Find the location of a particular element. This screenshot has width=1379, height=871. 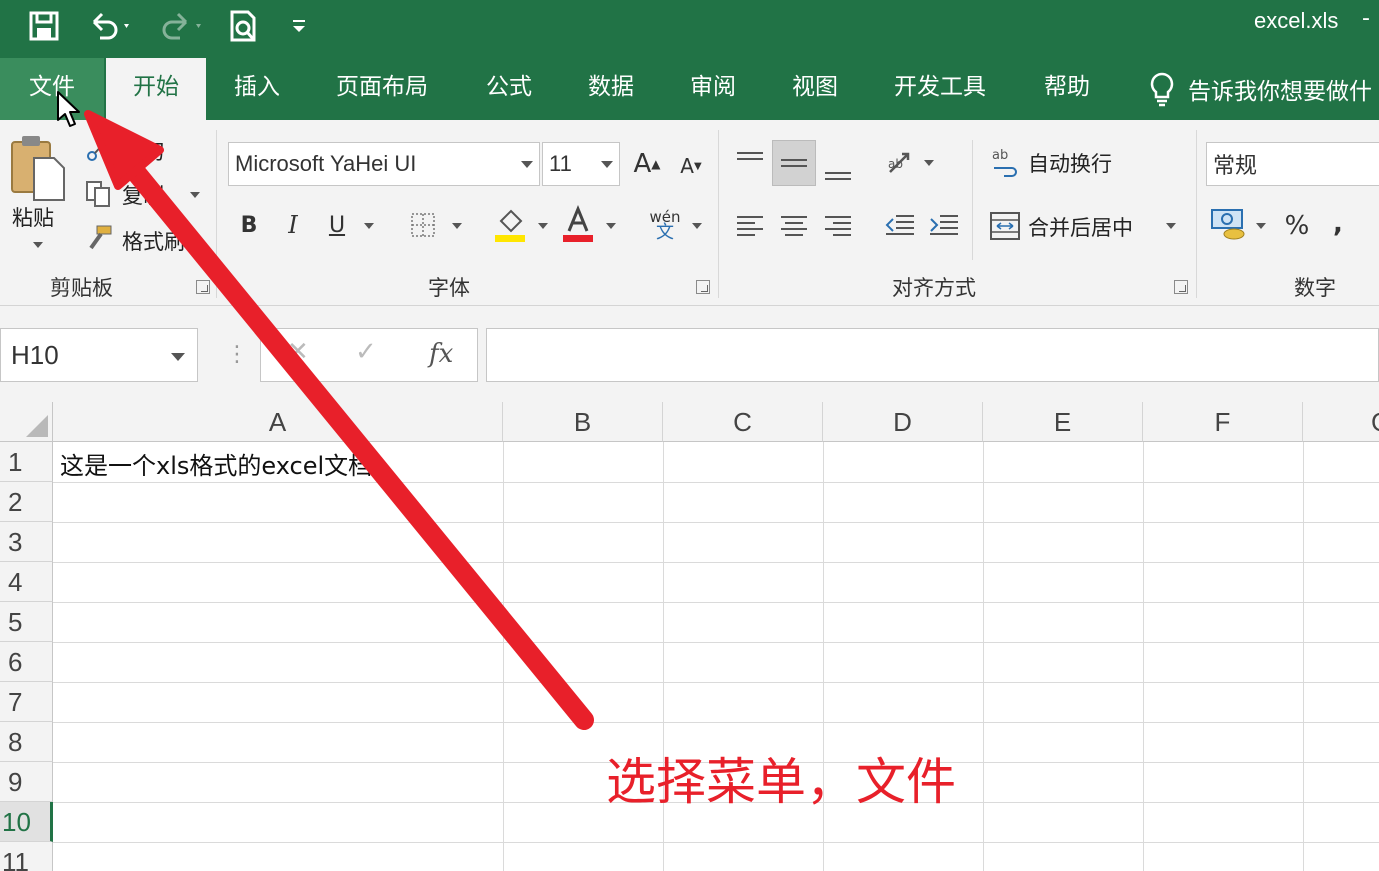

wrap-text-icon: ab is located at coordinates (1005, 162).